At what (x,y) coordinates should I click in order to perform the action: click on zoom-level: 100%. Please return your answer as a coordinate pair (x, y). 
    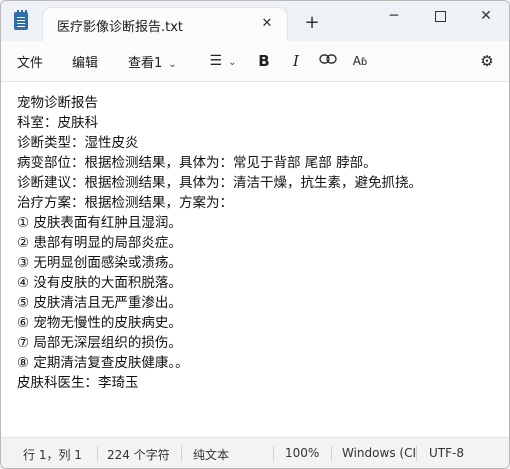
    Looking at the image, I should click on (302, 453).